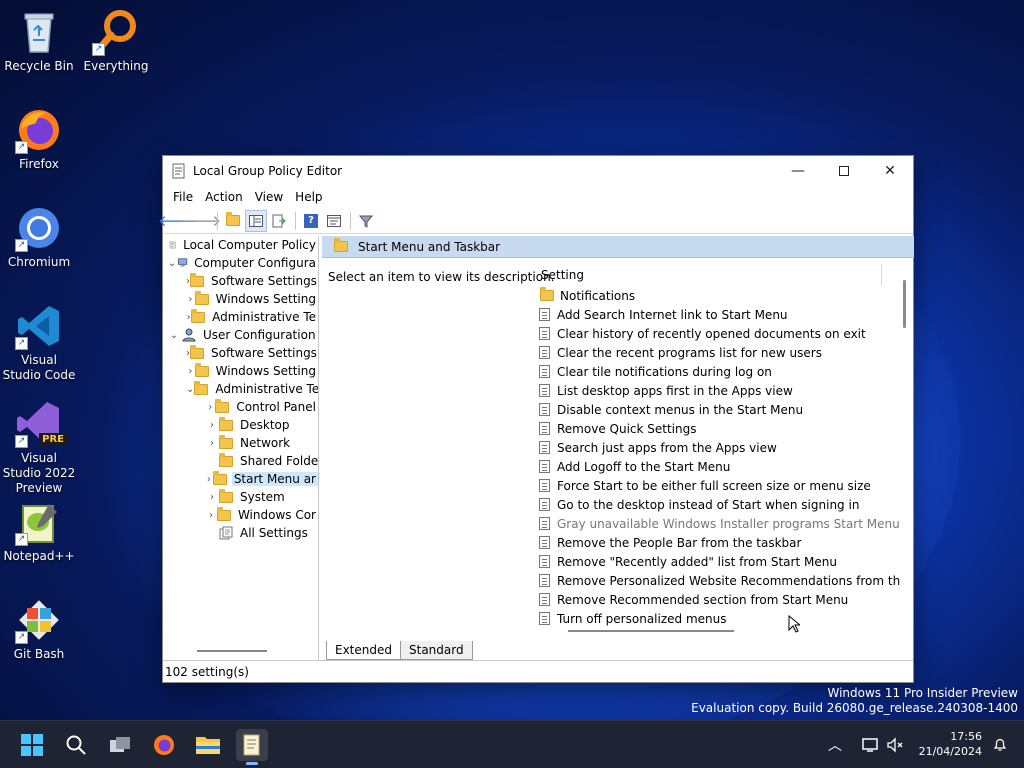 Image resolution: width=1024 pixels, height=768 pixels. Describe the element at coordinates (642, 618) in the screenshot. I see `list-item-label: Turn off personalized menus` at that location.